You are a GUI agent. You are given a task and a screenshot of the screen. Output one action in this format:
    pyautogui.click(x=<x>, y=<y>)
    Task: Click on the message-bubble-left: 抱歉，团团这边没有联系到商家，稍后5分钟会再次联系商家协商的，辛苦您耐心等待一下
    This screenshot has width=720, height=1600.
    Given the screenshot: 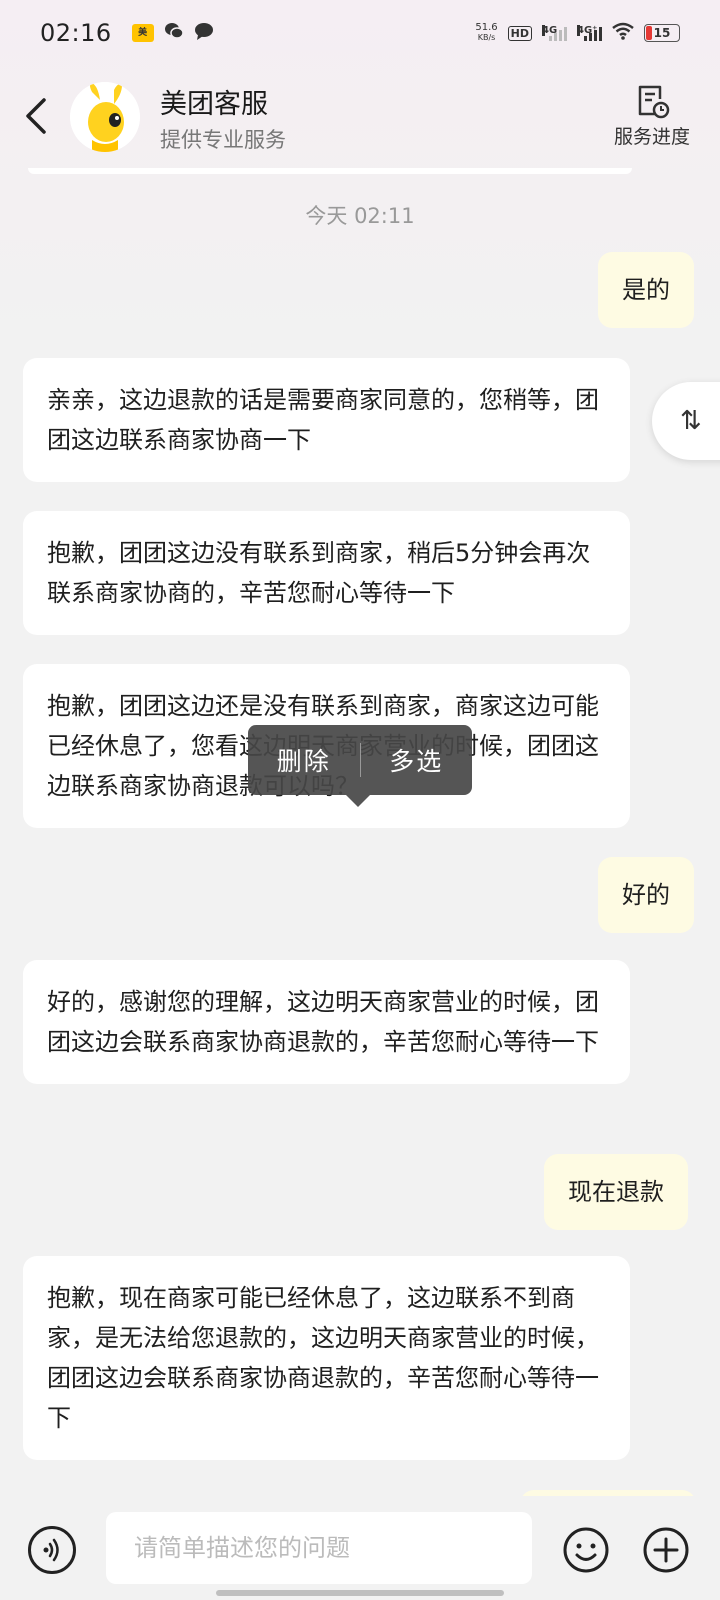 What is the action you would take?
    pyautogui.click(x=326, y=573)
    